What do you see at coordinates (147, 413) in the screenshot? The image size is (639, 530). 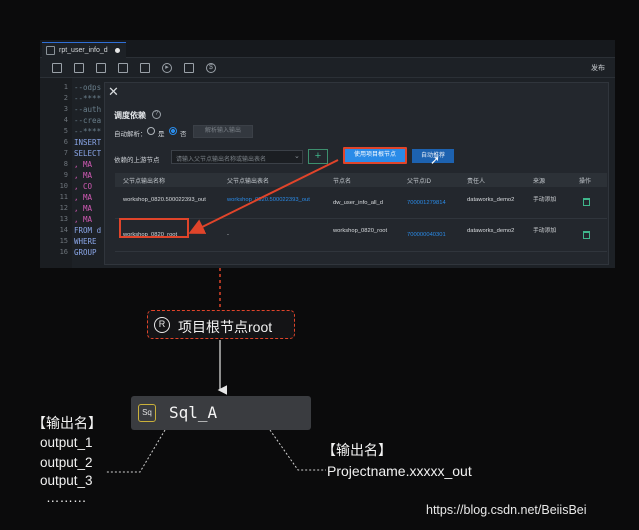 I see `sql-node-icon: Sq` at bounding box center [147, 413].